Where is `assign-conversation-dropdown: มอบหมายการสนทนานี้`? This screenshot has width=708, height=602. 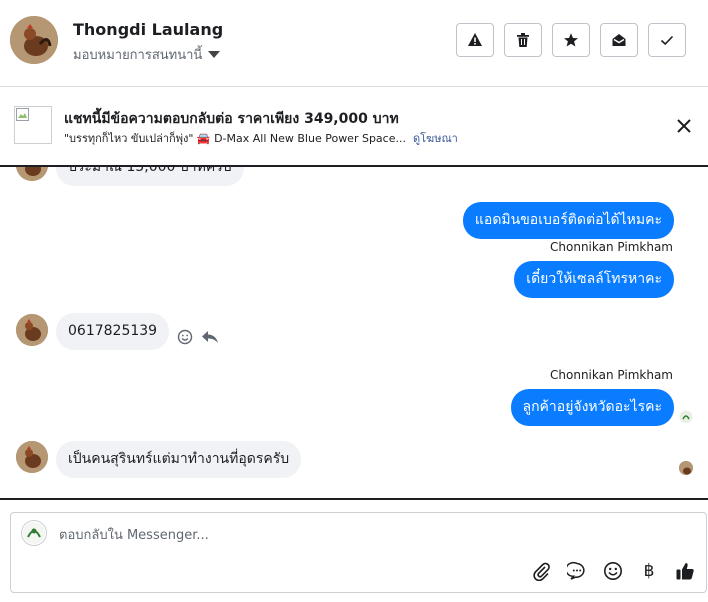 assign-conversation-dropdown: มอบหมายการสนทนานี้ is located at coordinates (147, 54).